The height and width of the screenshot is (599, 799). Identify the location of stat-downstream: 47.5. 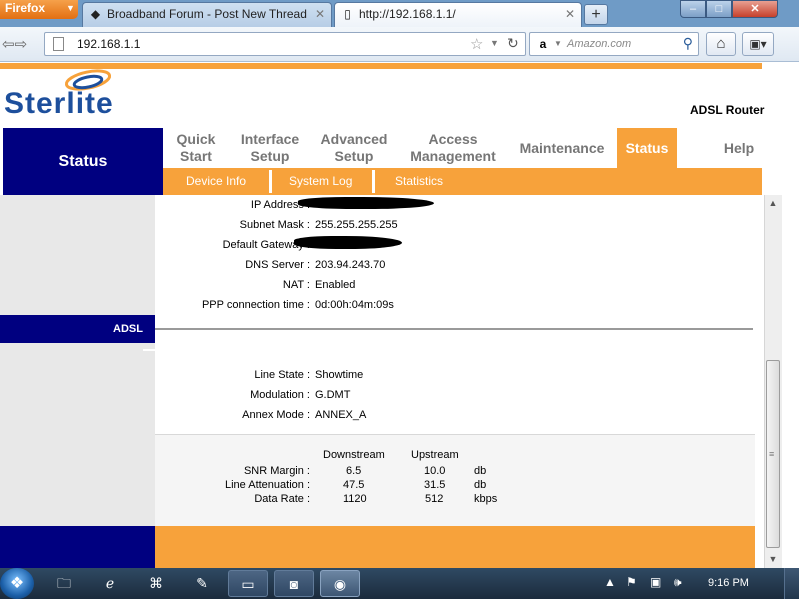
(354, 485).